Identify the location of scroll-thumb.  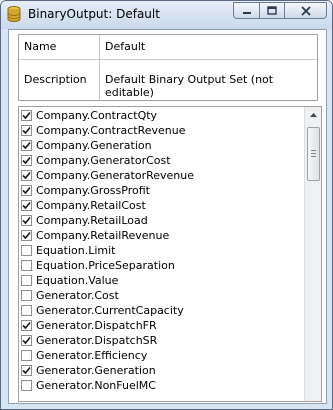
(313, 154).